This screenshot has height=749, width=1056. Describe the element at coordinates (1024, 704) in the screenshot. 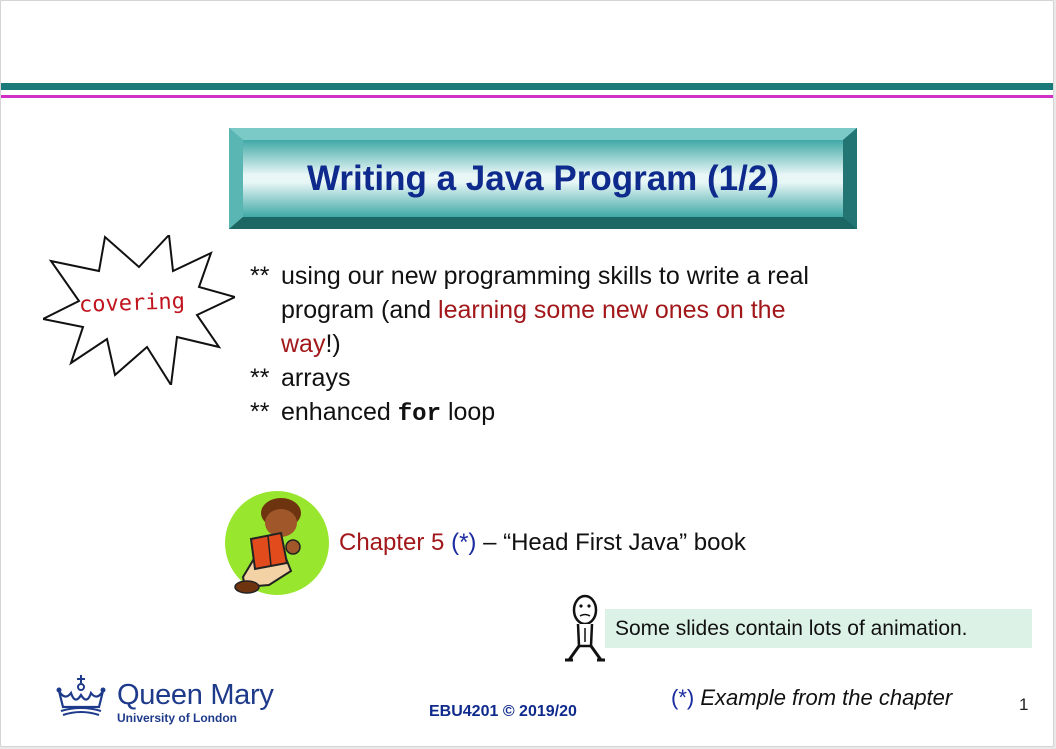

I see `page-number: 1` at that location.